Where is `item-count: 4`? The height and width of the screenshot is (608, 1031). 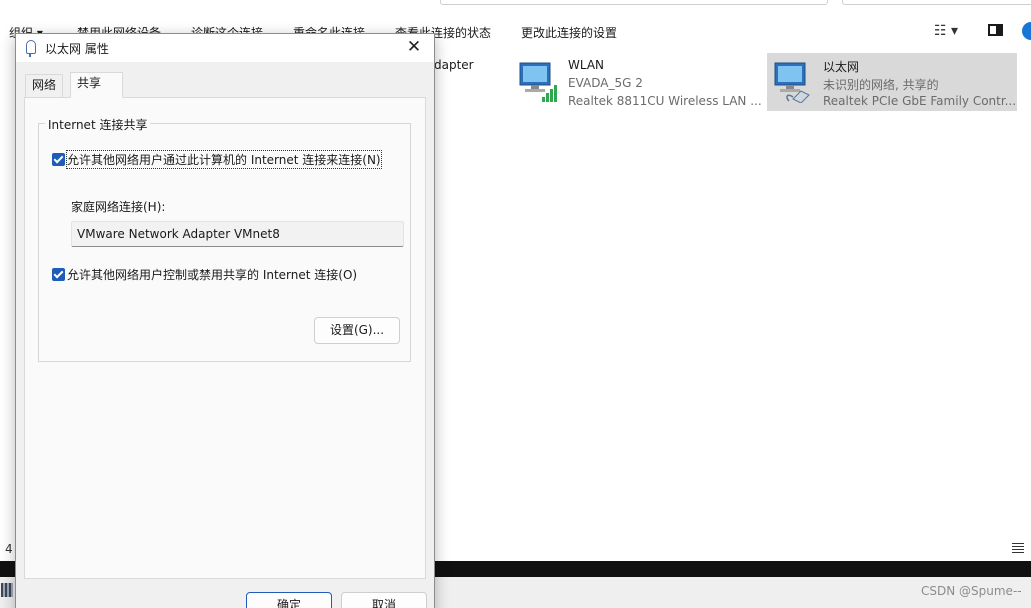 item-count: 4 is located at coordinates (9, 549).